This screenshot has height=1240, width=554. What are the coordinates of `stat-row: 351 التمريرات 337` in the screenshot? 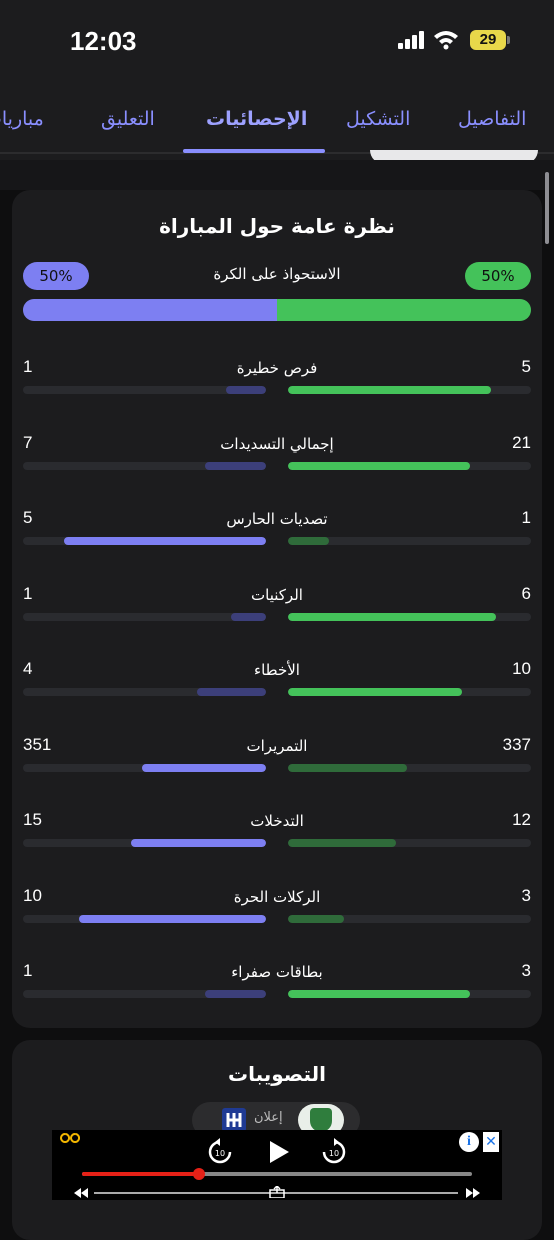 It's located at (277, 765).